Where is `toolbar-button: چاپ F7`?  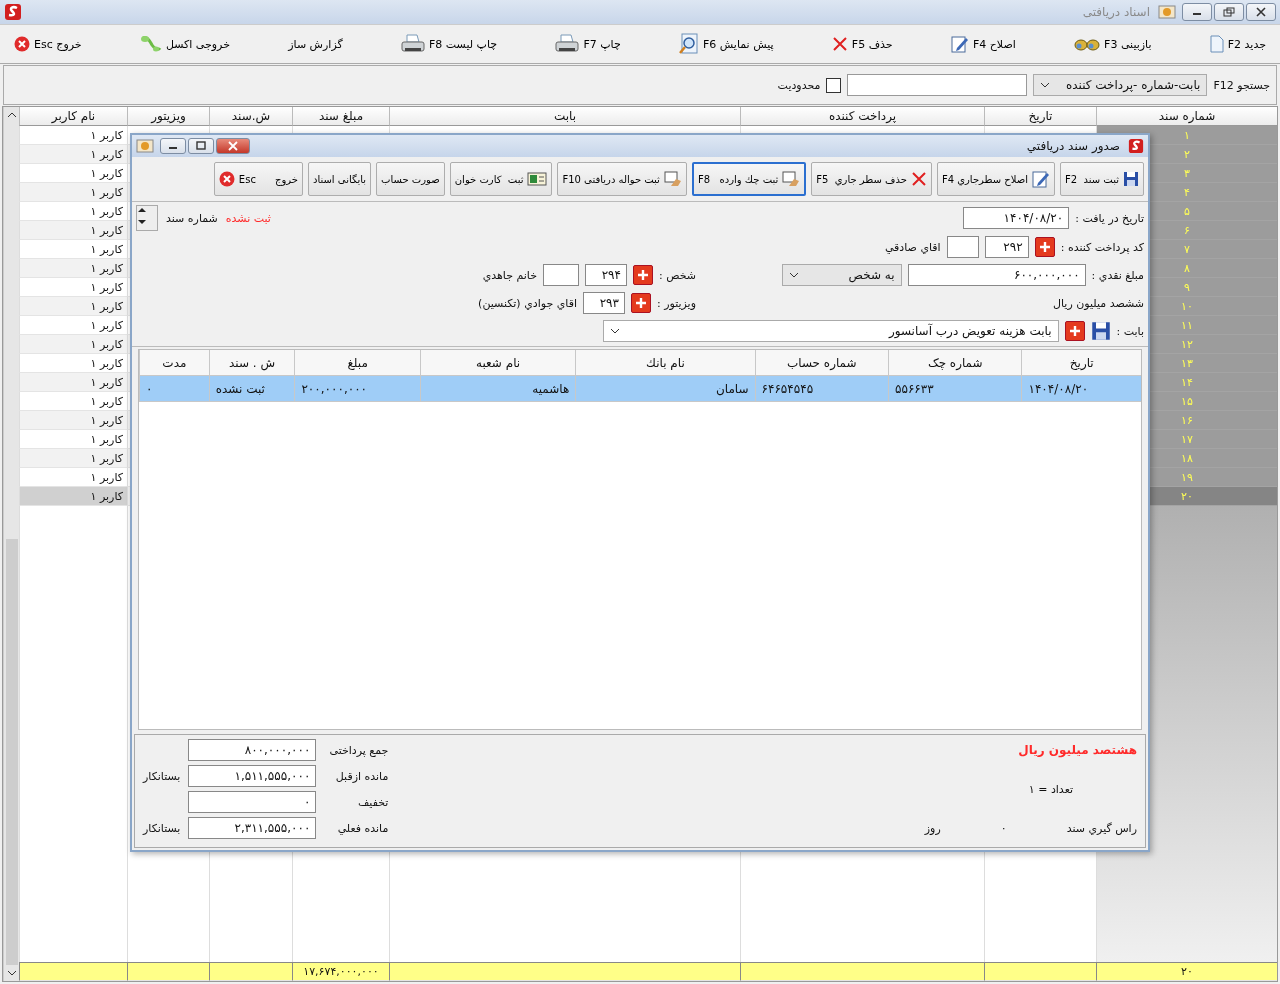
toolbar-button: چاپ F7 is located at coordinates (588, 44).